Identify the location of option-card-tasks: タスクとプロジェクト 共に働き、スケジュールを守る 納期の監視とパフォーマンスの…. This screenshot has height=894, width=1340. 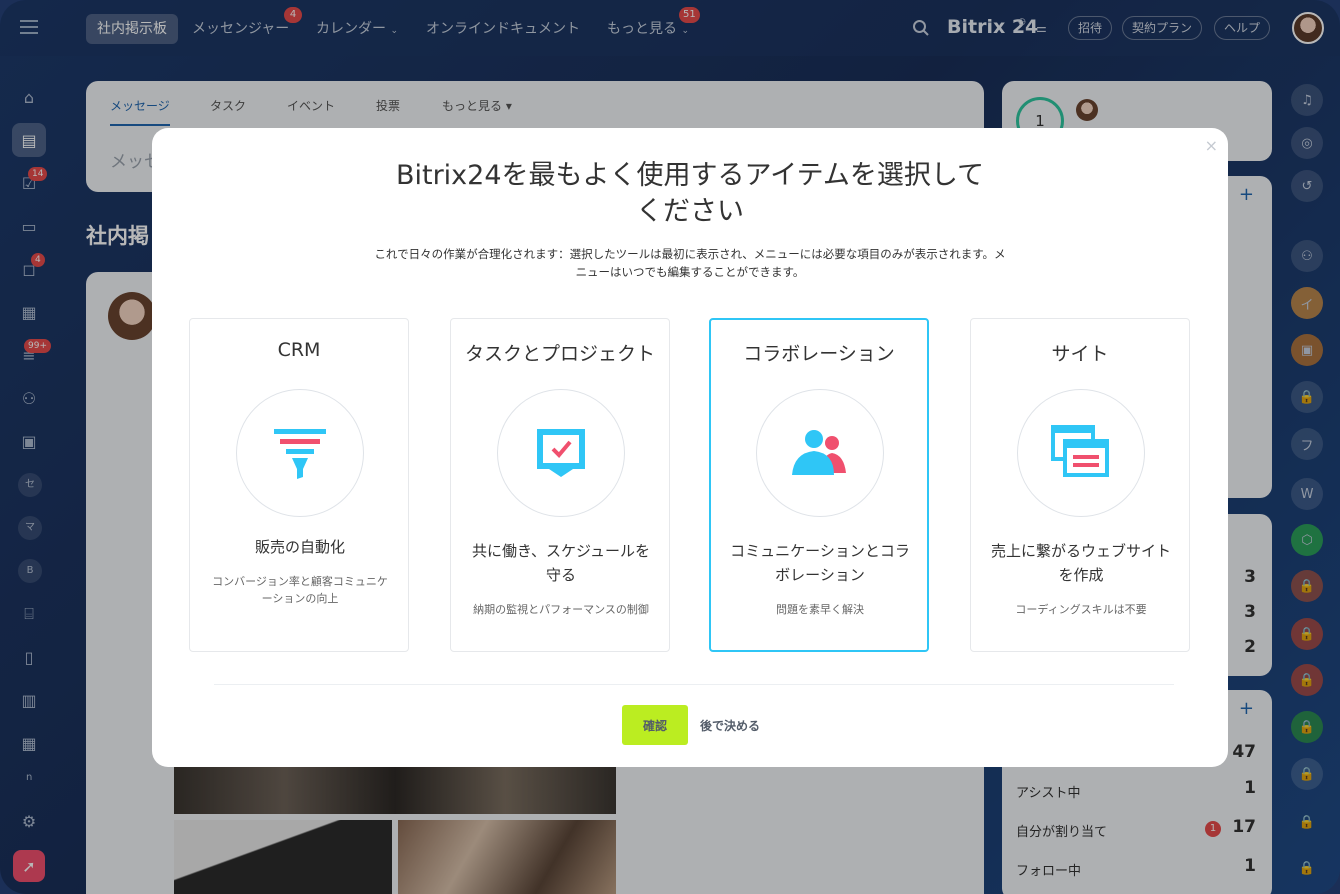
(560, 485).